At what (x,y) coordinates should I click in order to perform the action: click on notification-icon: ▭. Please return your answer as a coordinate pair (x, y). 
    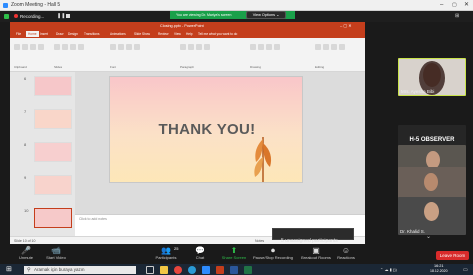
    Looking at the image, I should click on (465, 270).